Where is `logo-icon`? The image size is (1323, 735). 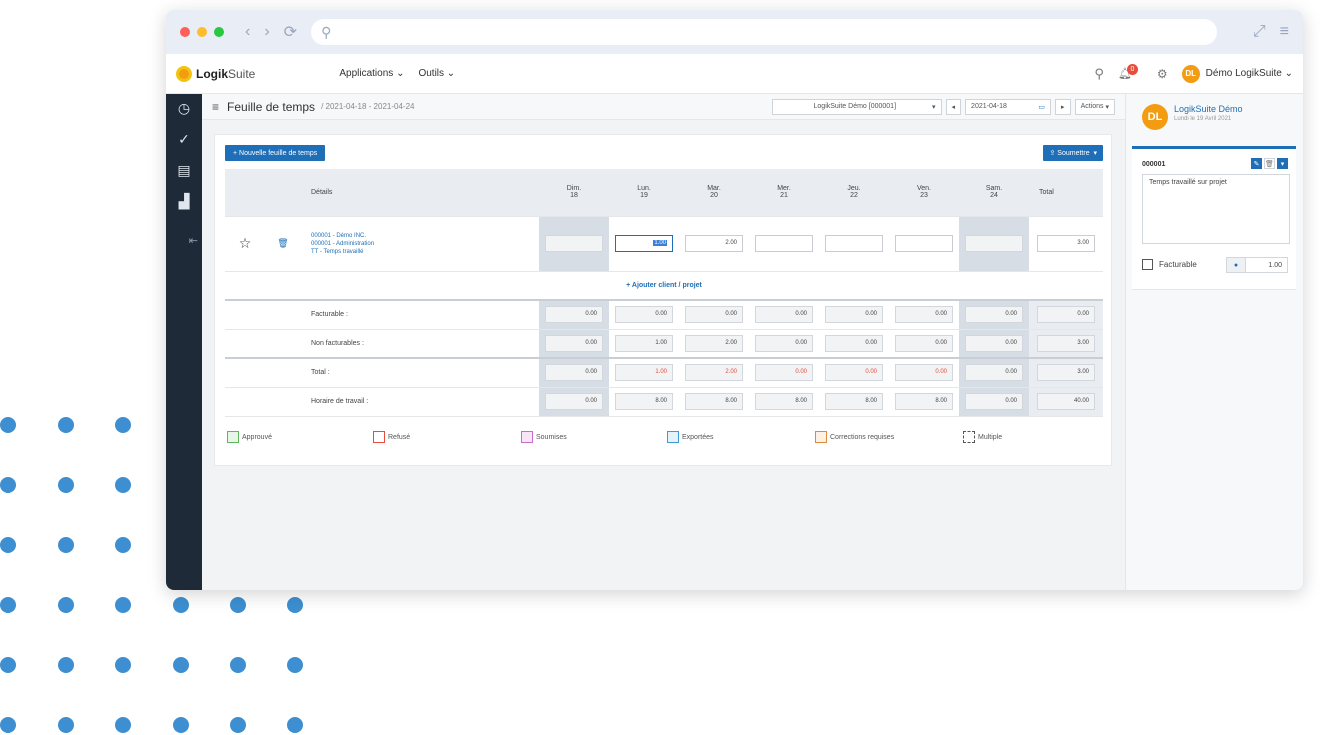 logo-icon is located at coordinates (184, 73).